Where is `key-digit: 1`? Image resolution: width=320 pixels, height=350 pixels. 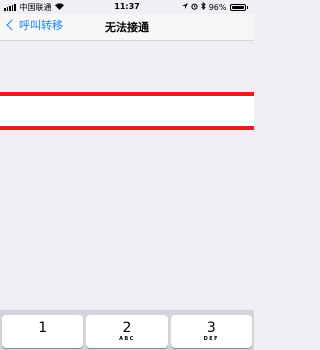 key-digit: 1 is located at coordinates (43, 328).